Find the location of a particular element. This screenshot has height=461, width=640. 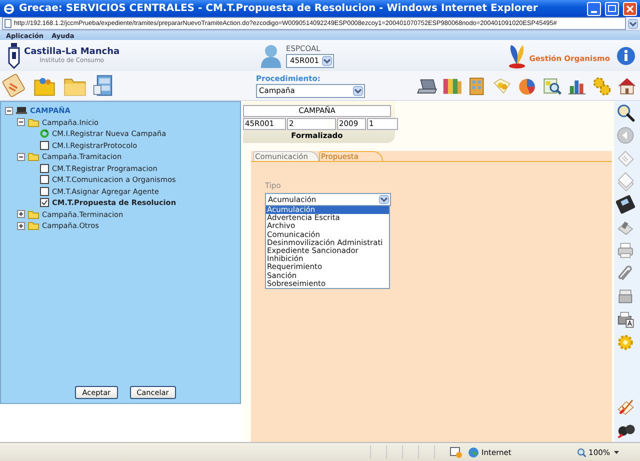

user-icon is located at coordinates (271, 56).